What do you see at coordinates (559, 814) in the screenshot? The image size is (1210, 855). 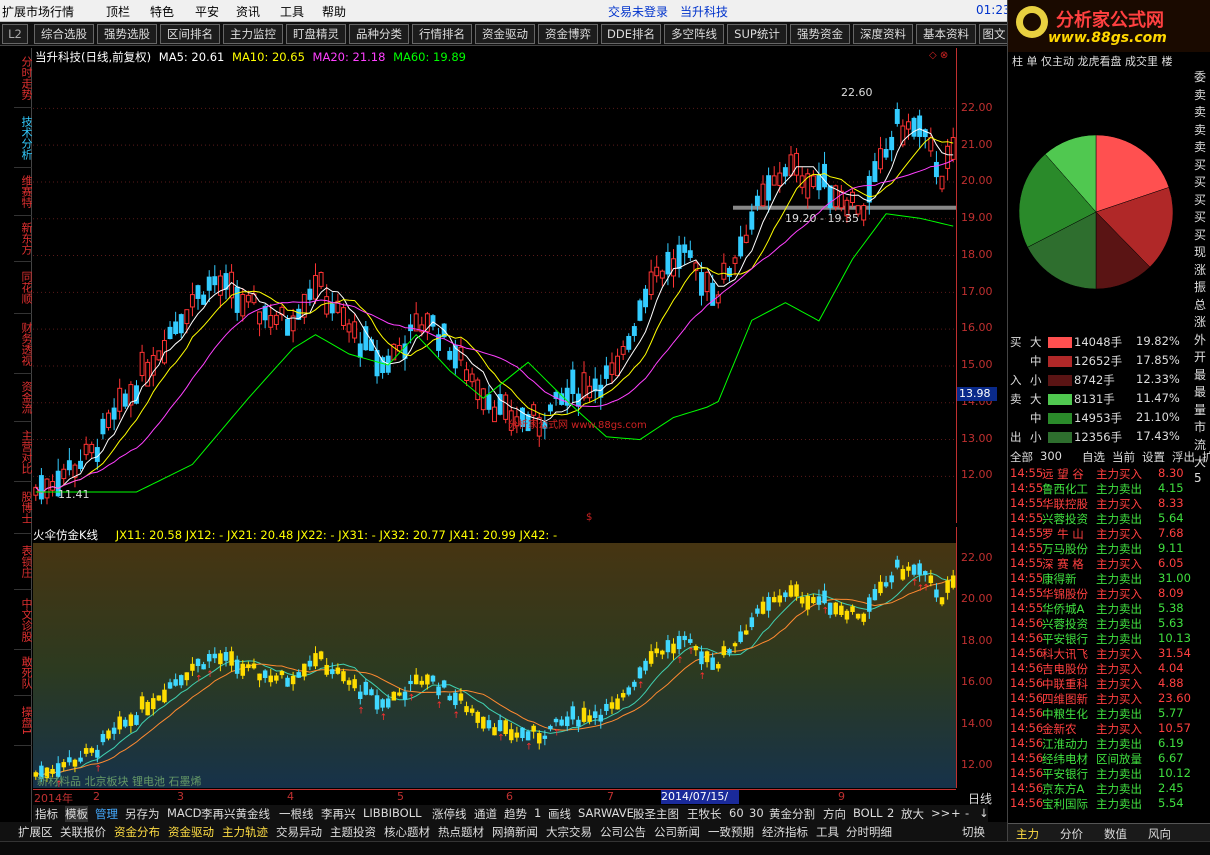 I see `indicator-tab: 画线` at bounding box center [559, 814].